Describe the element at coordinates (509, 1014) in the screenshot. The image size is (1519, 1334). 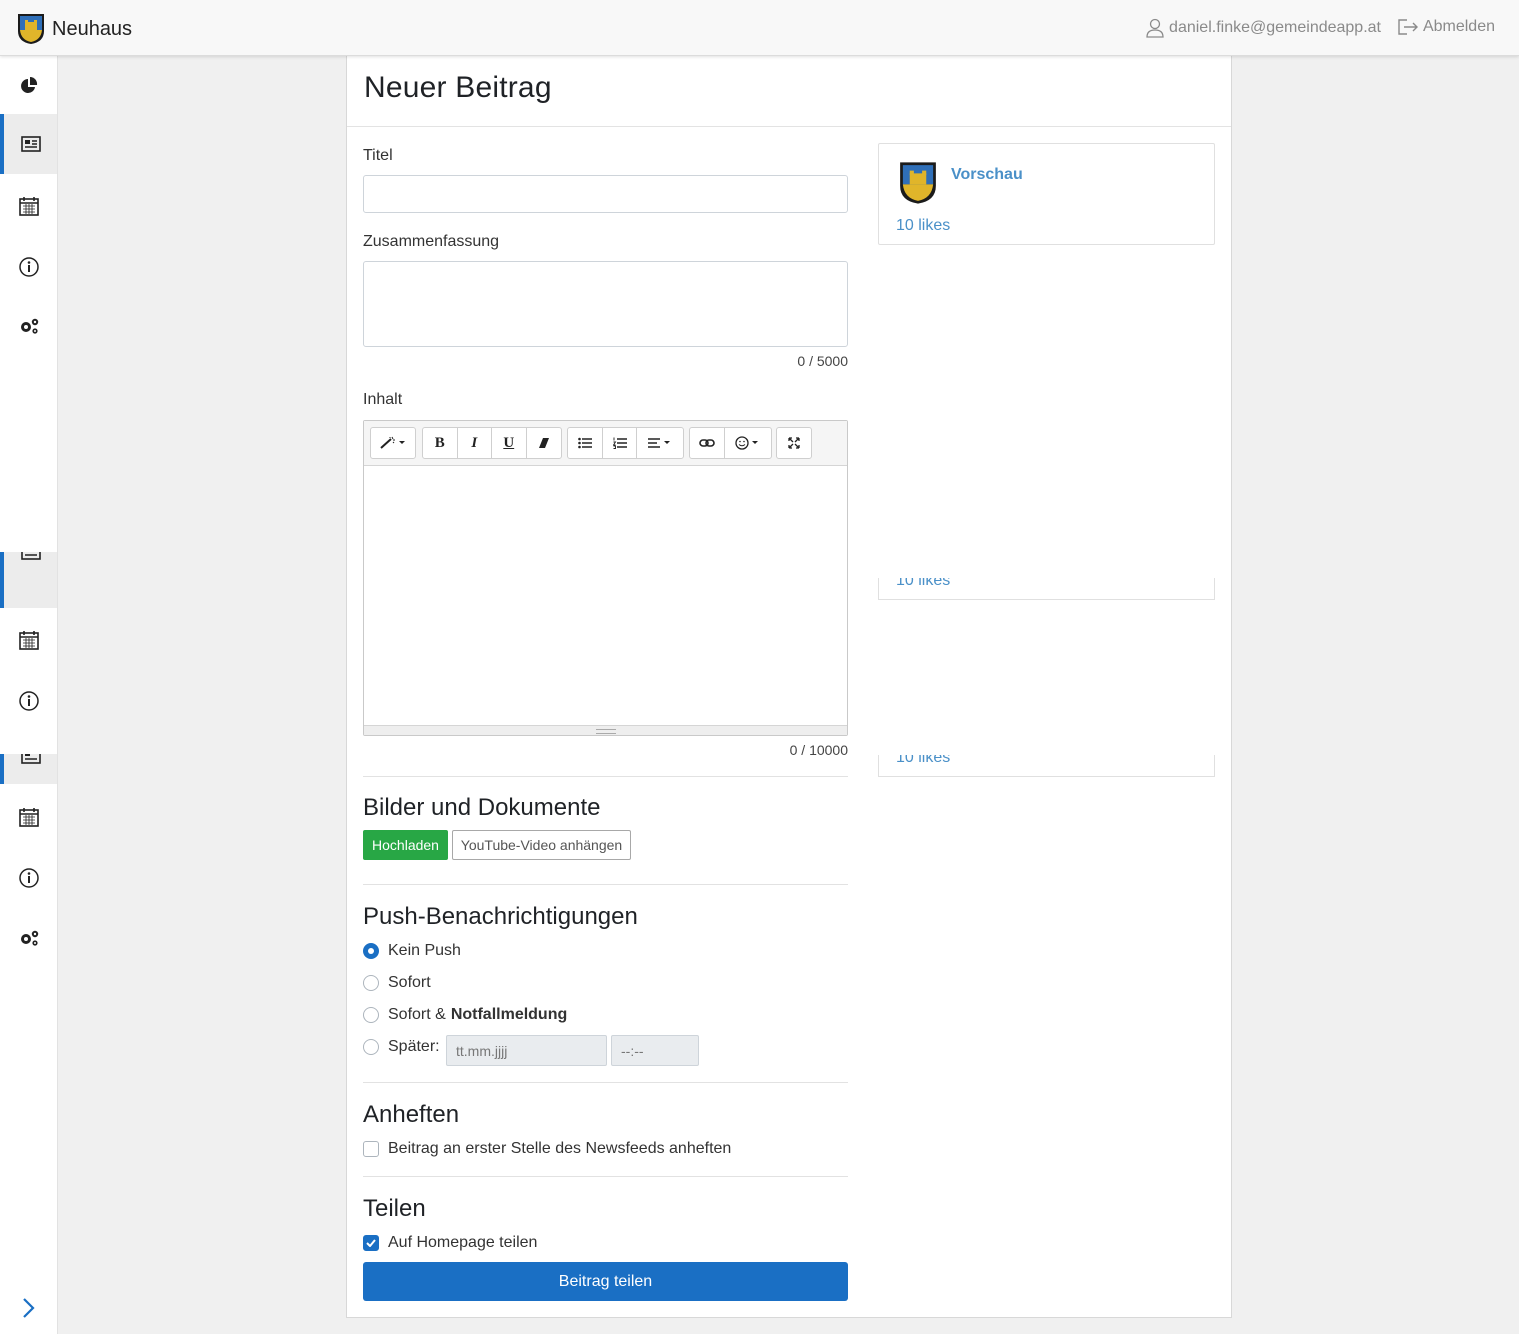
I see `push-option-bold-label: Notfallmeldung` at that location.